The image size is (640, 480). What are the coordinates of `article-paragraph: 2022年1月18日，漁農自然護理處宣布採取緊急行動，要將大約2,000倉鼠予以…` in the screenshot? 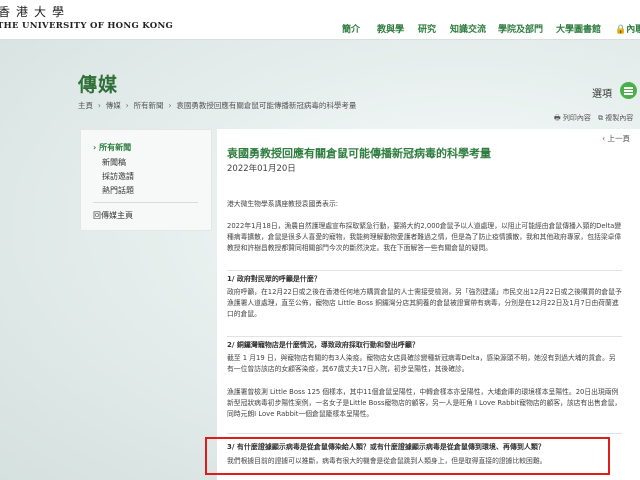 It's located at (424, 237).